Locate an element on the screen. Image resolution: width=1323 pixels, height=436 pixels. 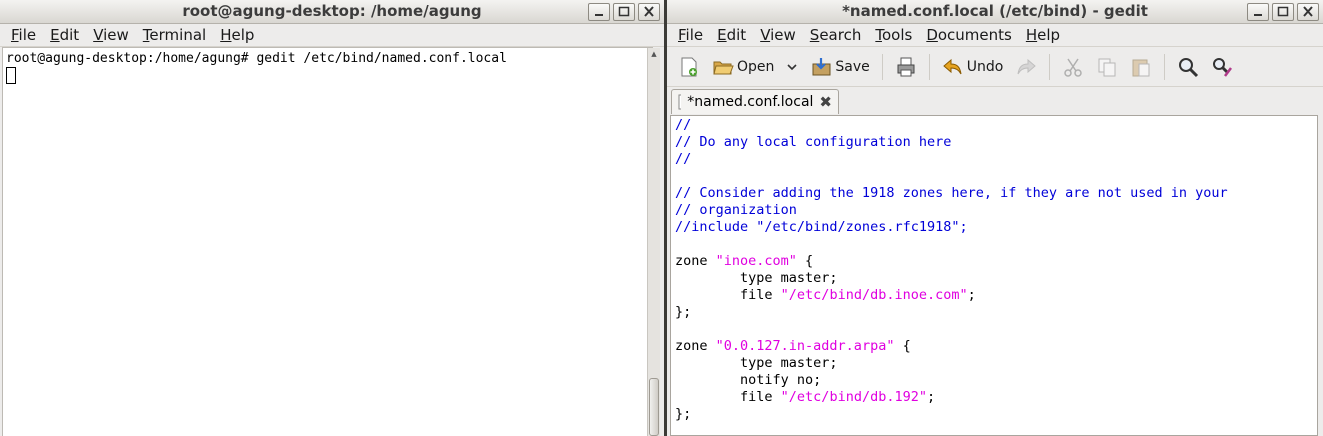
gedit-titlebar: *named.conf.local (/etc/bind) - gedit is located at coordinates (995, 12).